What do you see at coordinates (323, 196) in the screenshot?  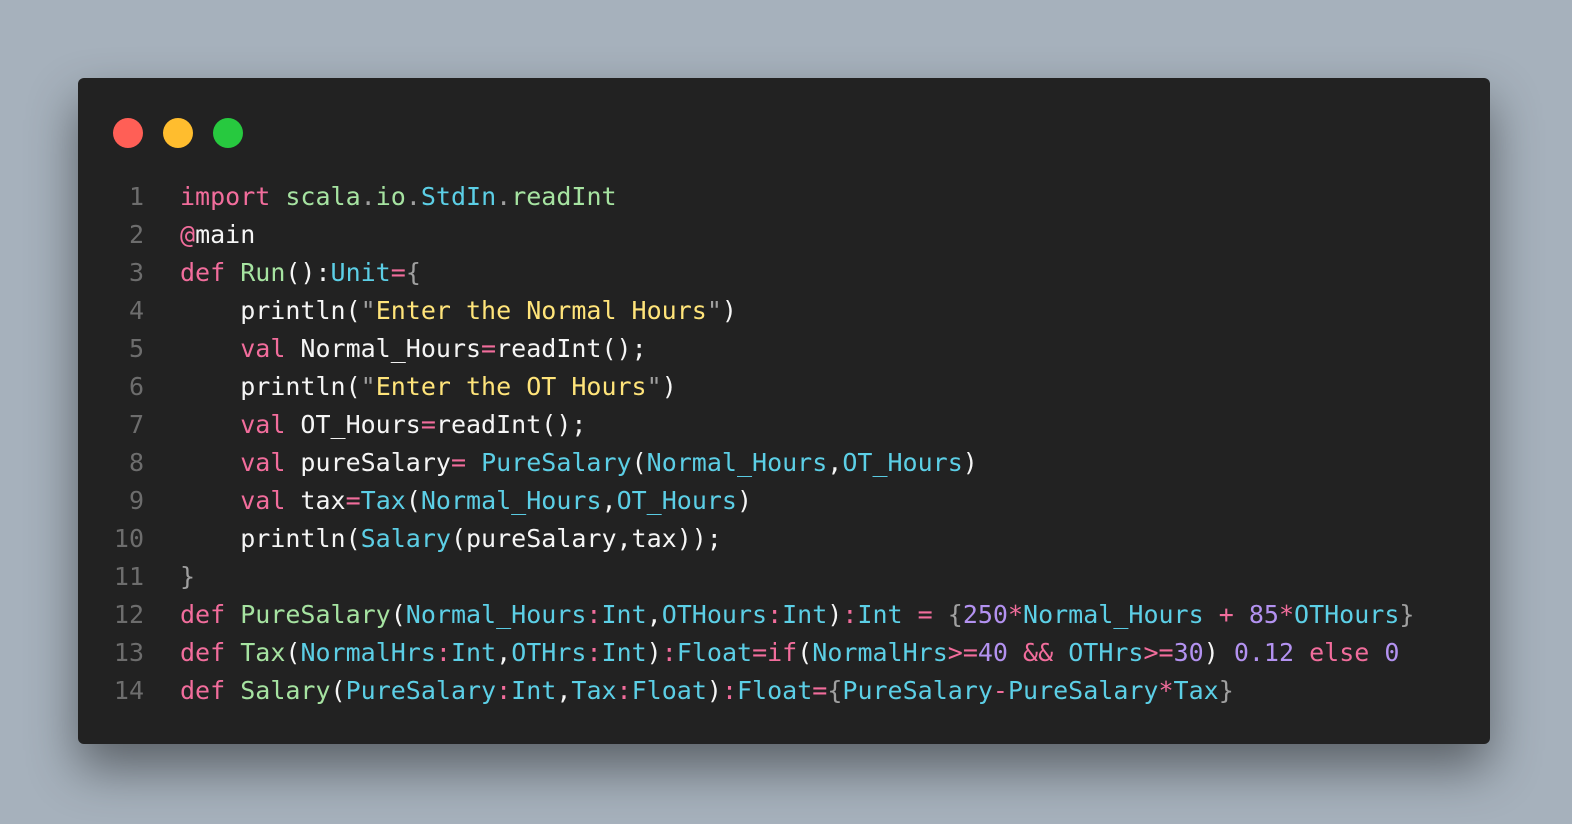 I see `code-token: scala` at bounding box center [323, 196].